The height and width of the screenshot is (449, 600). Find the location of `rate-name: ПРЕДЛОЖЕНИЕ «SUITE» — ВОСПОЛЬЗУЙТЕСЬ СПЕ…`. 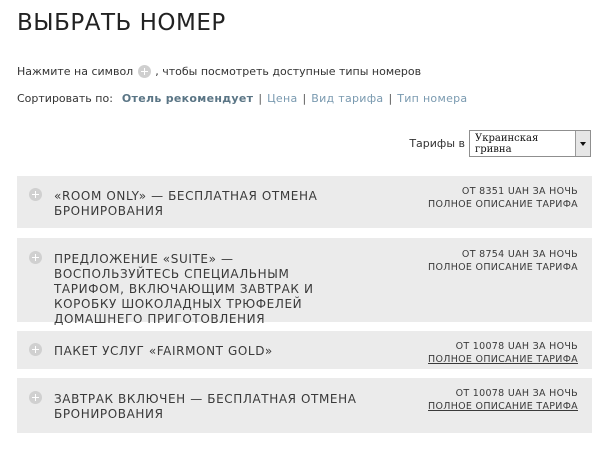

rate-name: ПРЕДЛОЖЕНИЕ «SUITE» — ВОСПОЛЬЗУЙТЕСЬ СПЕ… is located at coordinates (206, 289).